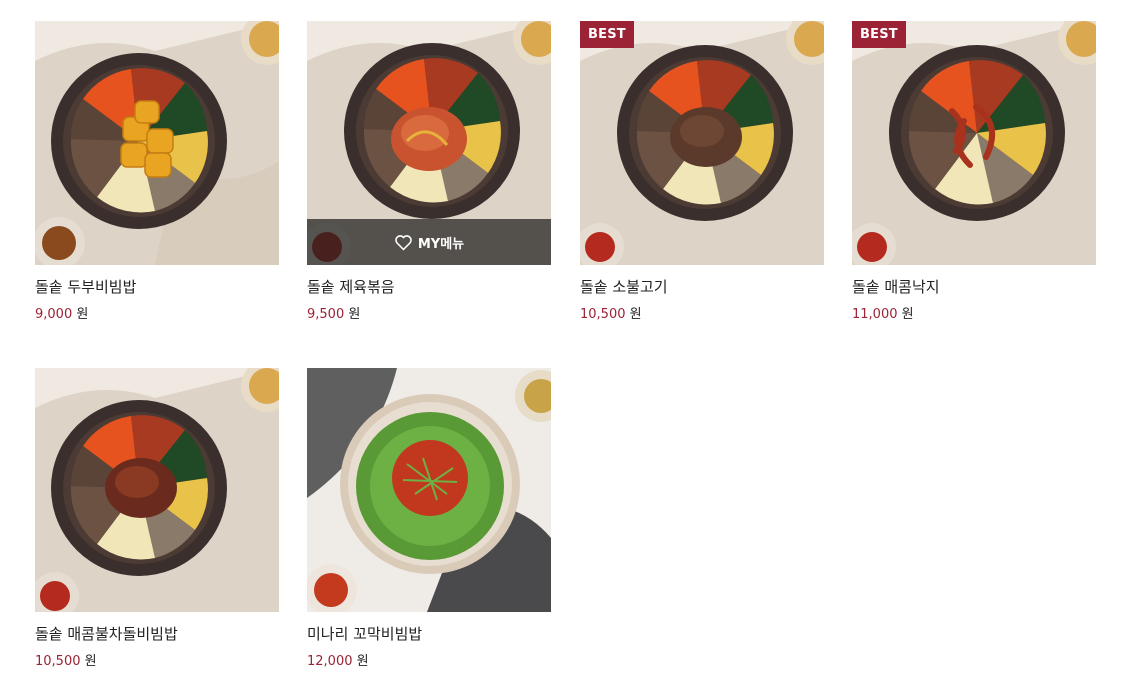 This screenshot has height=681, width=1122. Describe the element at coordinates (403, 242) in the screenshot. I see `heart-icon` at that location.